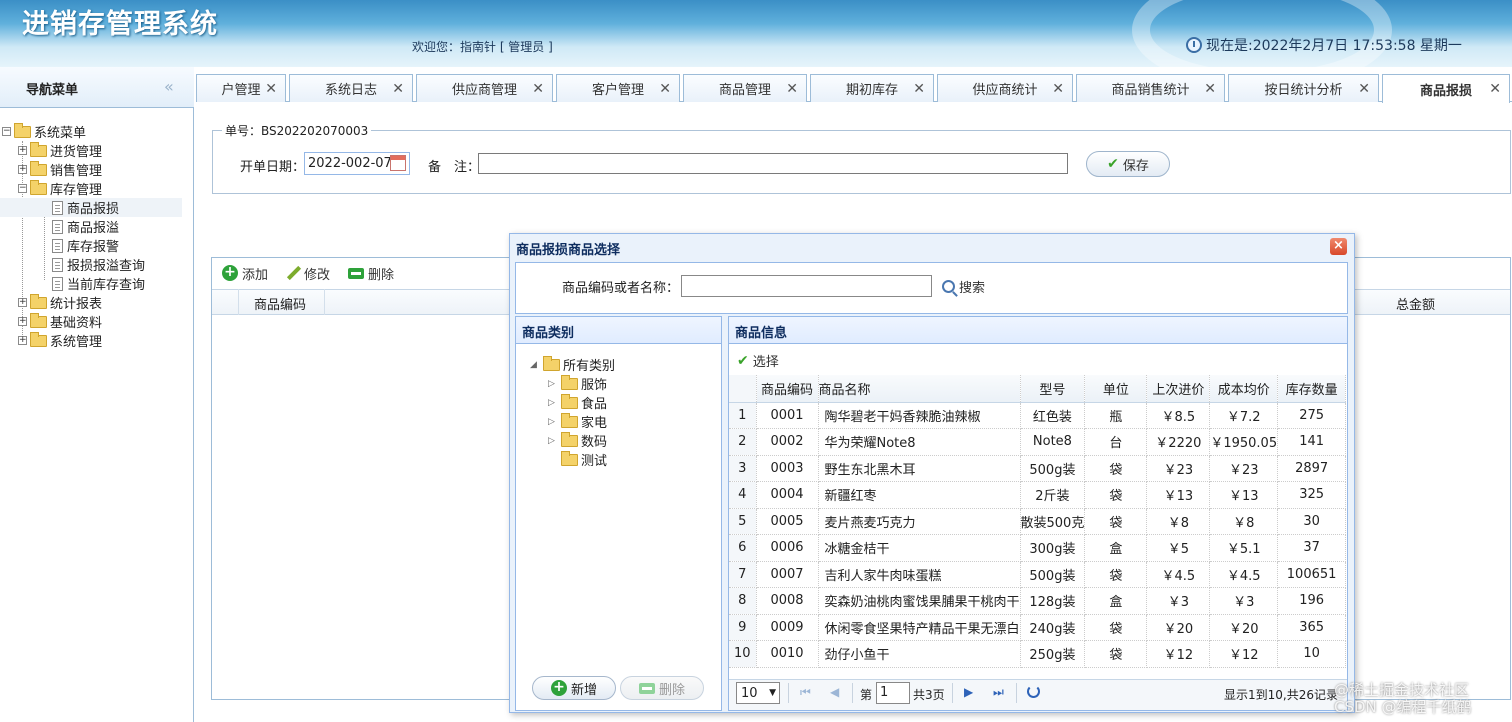 The height and width of the screenshot is (722, 1512). I want to click on table-row: 10 0010 劲仔小鱼干 250g装袋 ￥12 ￥12 10, so click(1038, 654).